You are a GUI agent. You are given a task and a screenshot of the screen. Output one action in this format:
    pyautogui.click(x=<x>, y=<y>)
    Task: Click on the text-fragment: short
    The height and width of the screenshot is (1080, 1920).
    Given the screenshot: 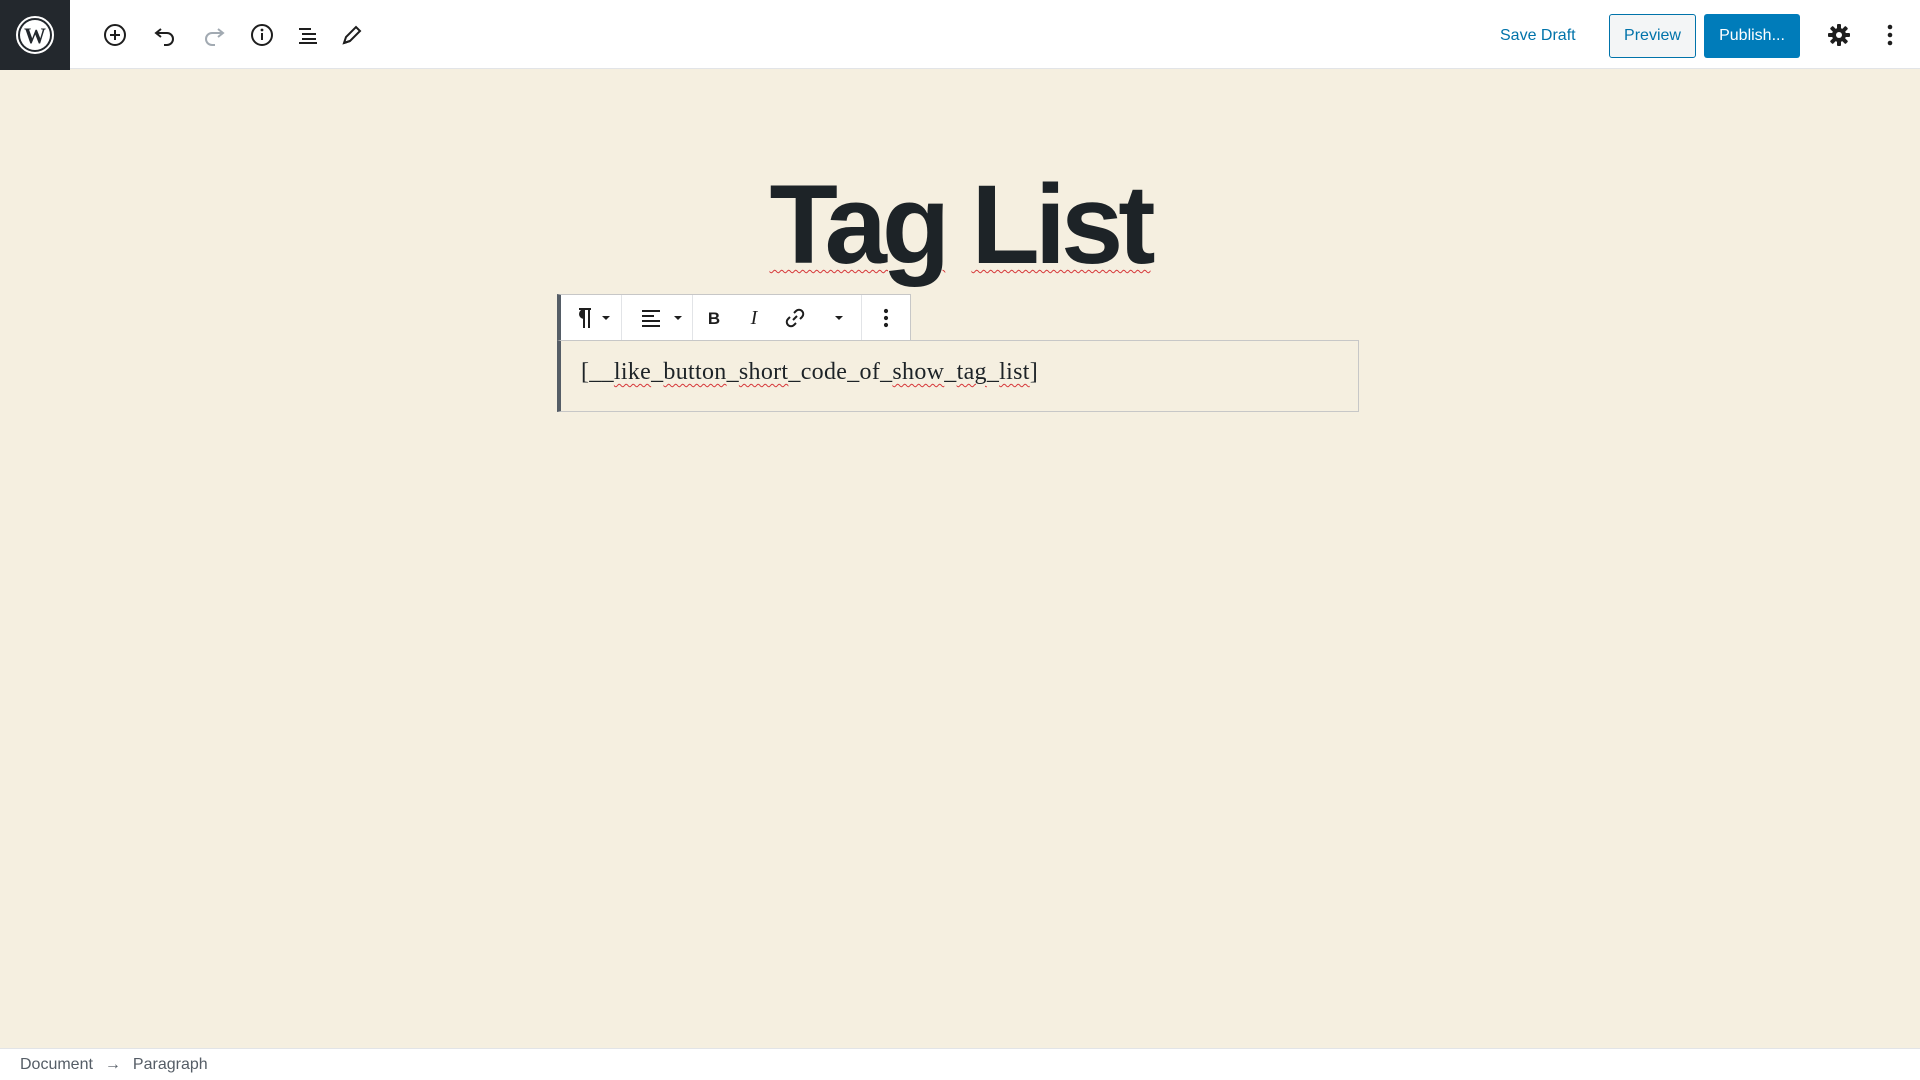 What is the action you would take?
    pyautogui.click(x=763, y=372)
    